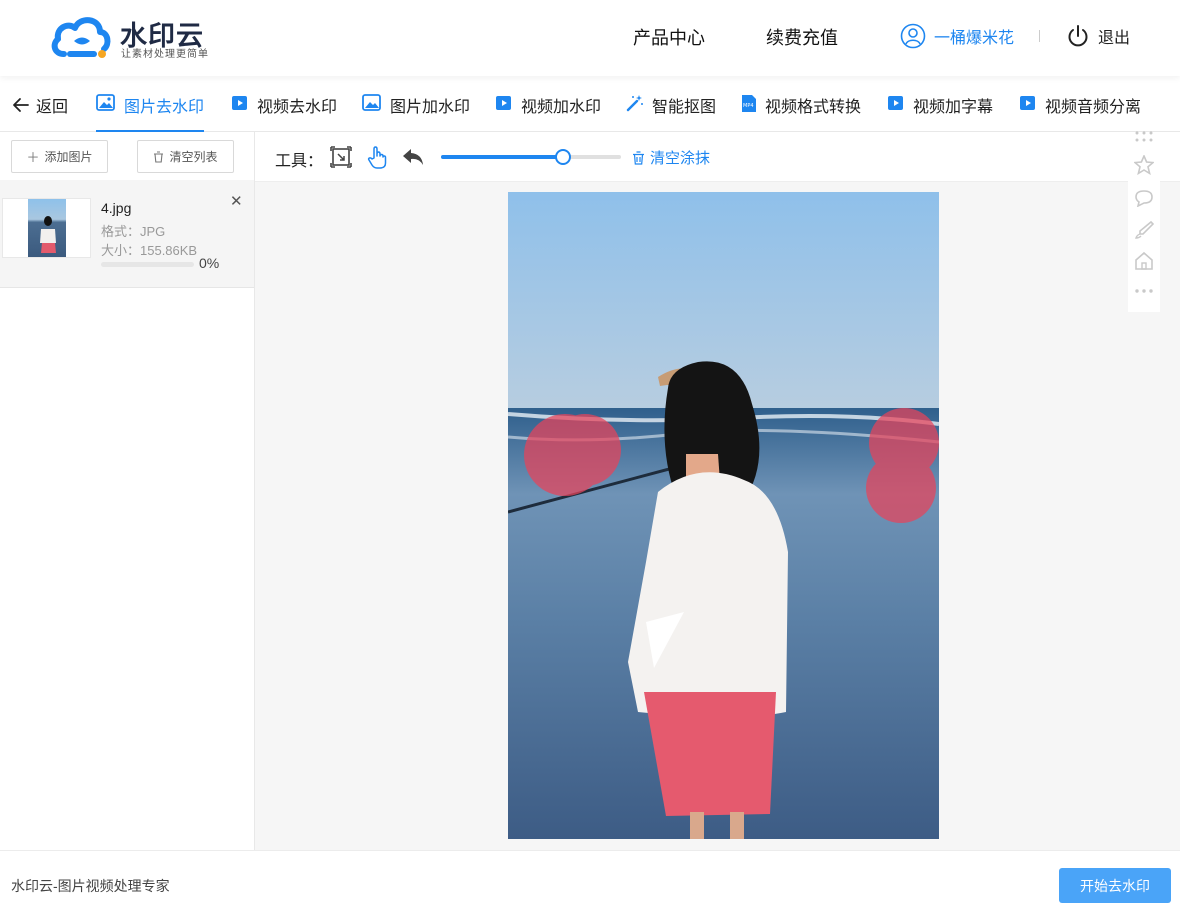 Image resolution: width=1180 pixels, height=908 pixels. What do you see at coordinates (1144, 165) in the screenshot?
I see `star-icon` at bounding box center [1144, 165].